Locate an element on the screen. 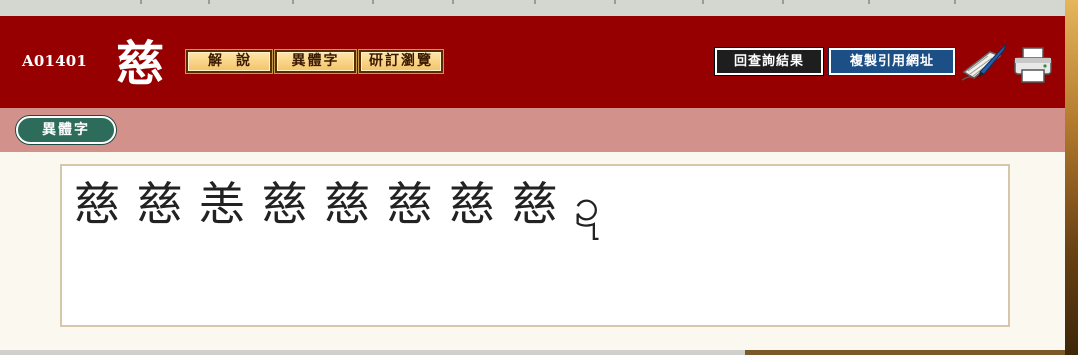 The image size is (1078, 355). variant-char: ဍ is located at coordinates (605, 204).